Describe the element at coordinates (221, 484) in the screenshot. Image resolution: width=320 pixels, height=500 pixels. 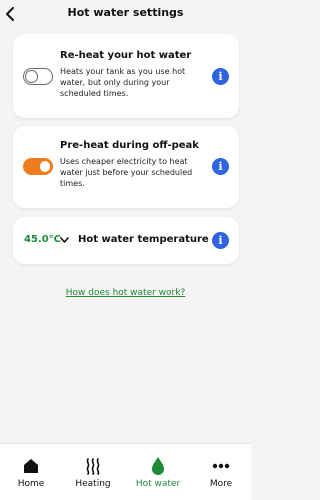
I see `nav-label: More` at that location.